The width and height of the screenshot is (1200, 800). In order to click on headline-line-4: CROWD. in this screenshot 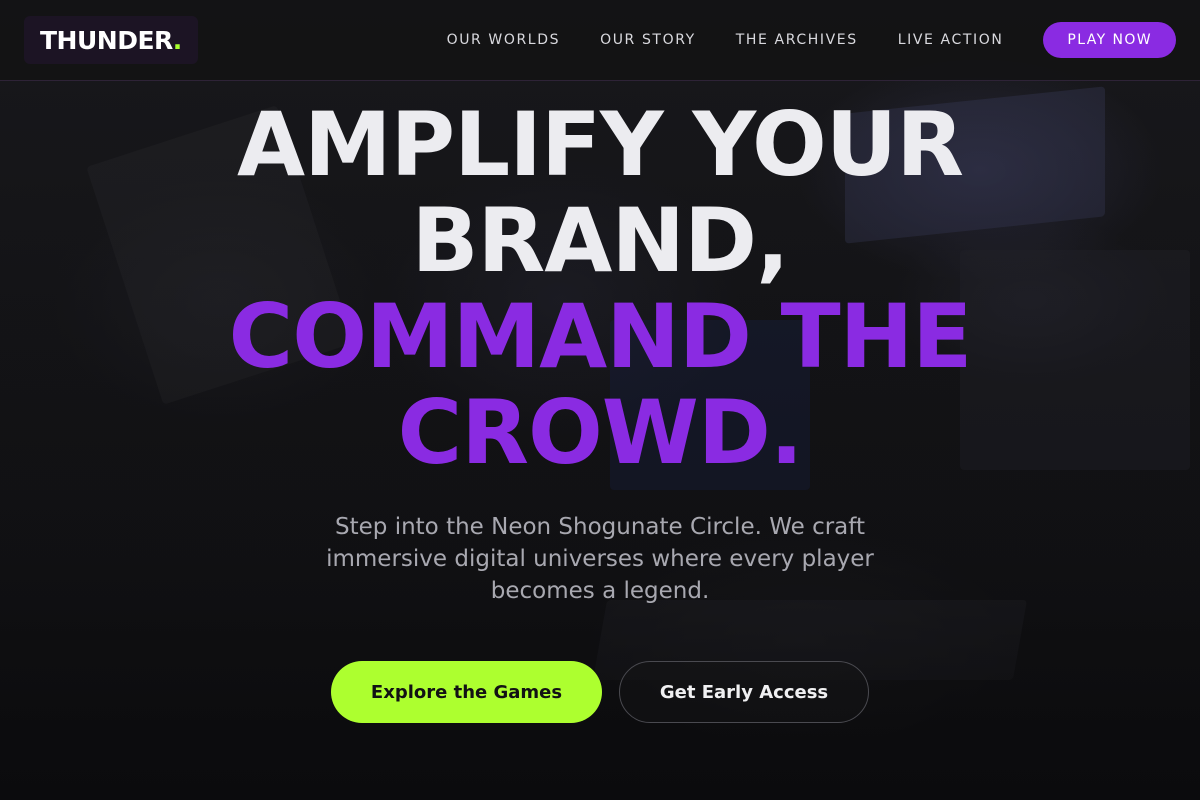, I will do `click(600, 432)`.